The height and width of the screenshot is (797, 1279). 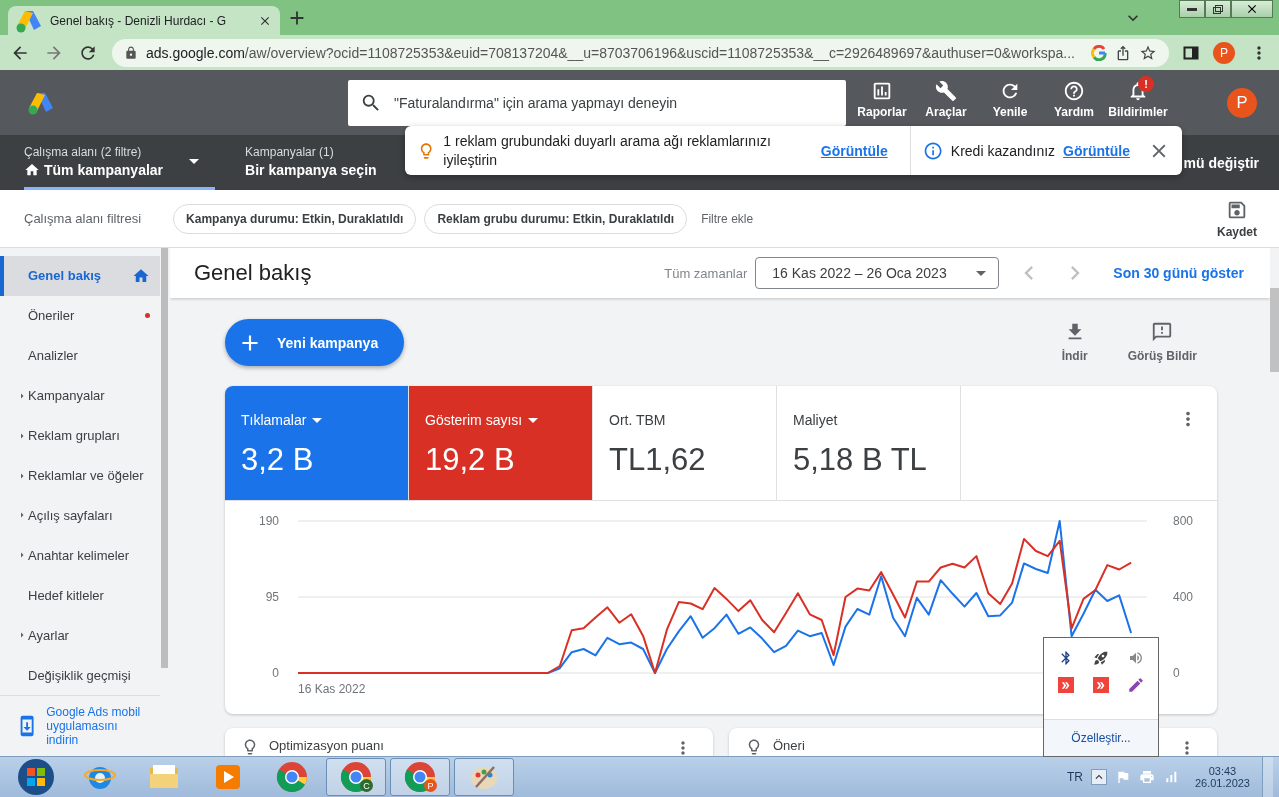 What do you see at coordinates (295, 218) in the screenshot?
I see `filter-chip: Kampanya durumu: Etkin, Duraklatıldı` at bounding box center [295, 218].